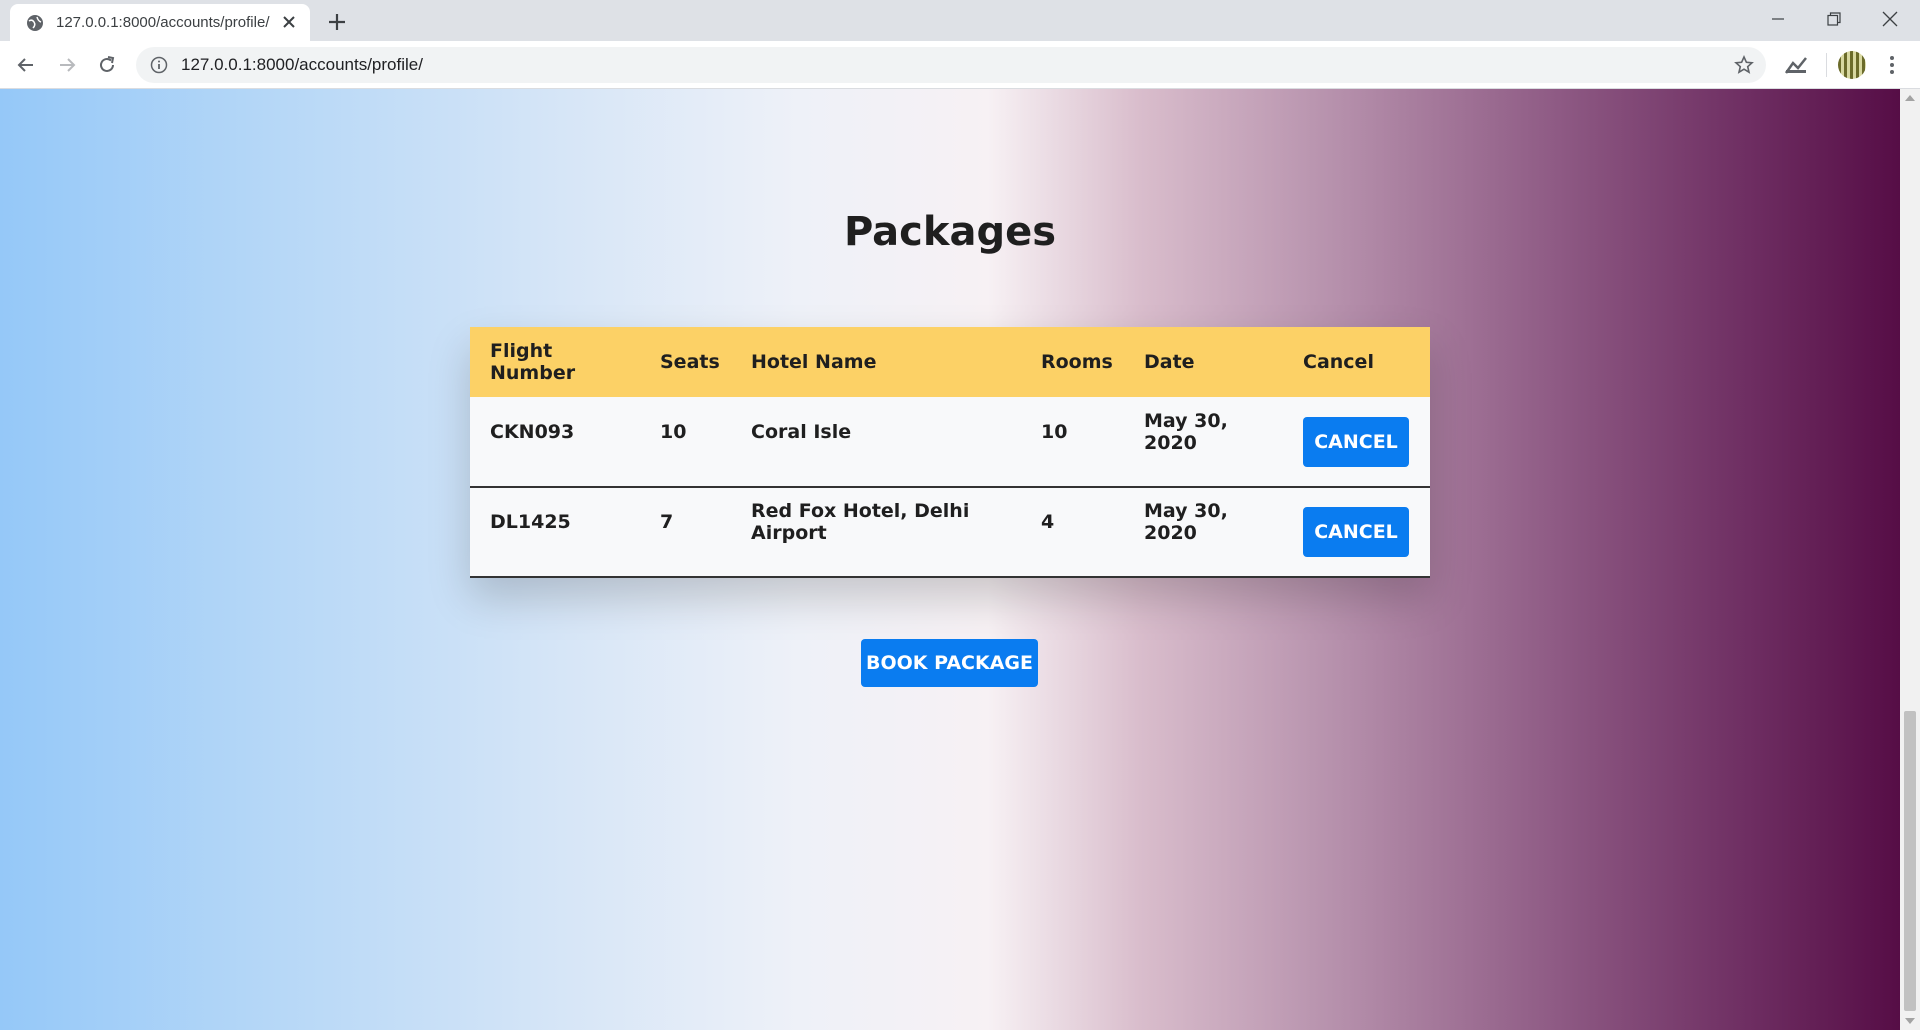  Describe the element at coordinates (302, 65) in the screenshot. I see `url-text: 127.0.0.1:8000/accounts/profile/` at that location.